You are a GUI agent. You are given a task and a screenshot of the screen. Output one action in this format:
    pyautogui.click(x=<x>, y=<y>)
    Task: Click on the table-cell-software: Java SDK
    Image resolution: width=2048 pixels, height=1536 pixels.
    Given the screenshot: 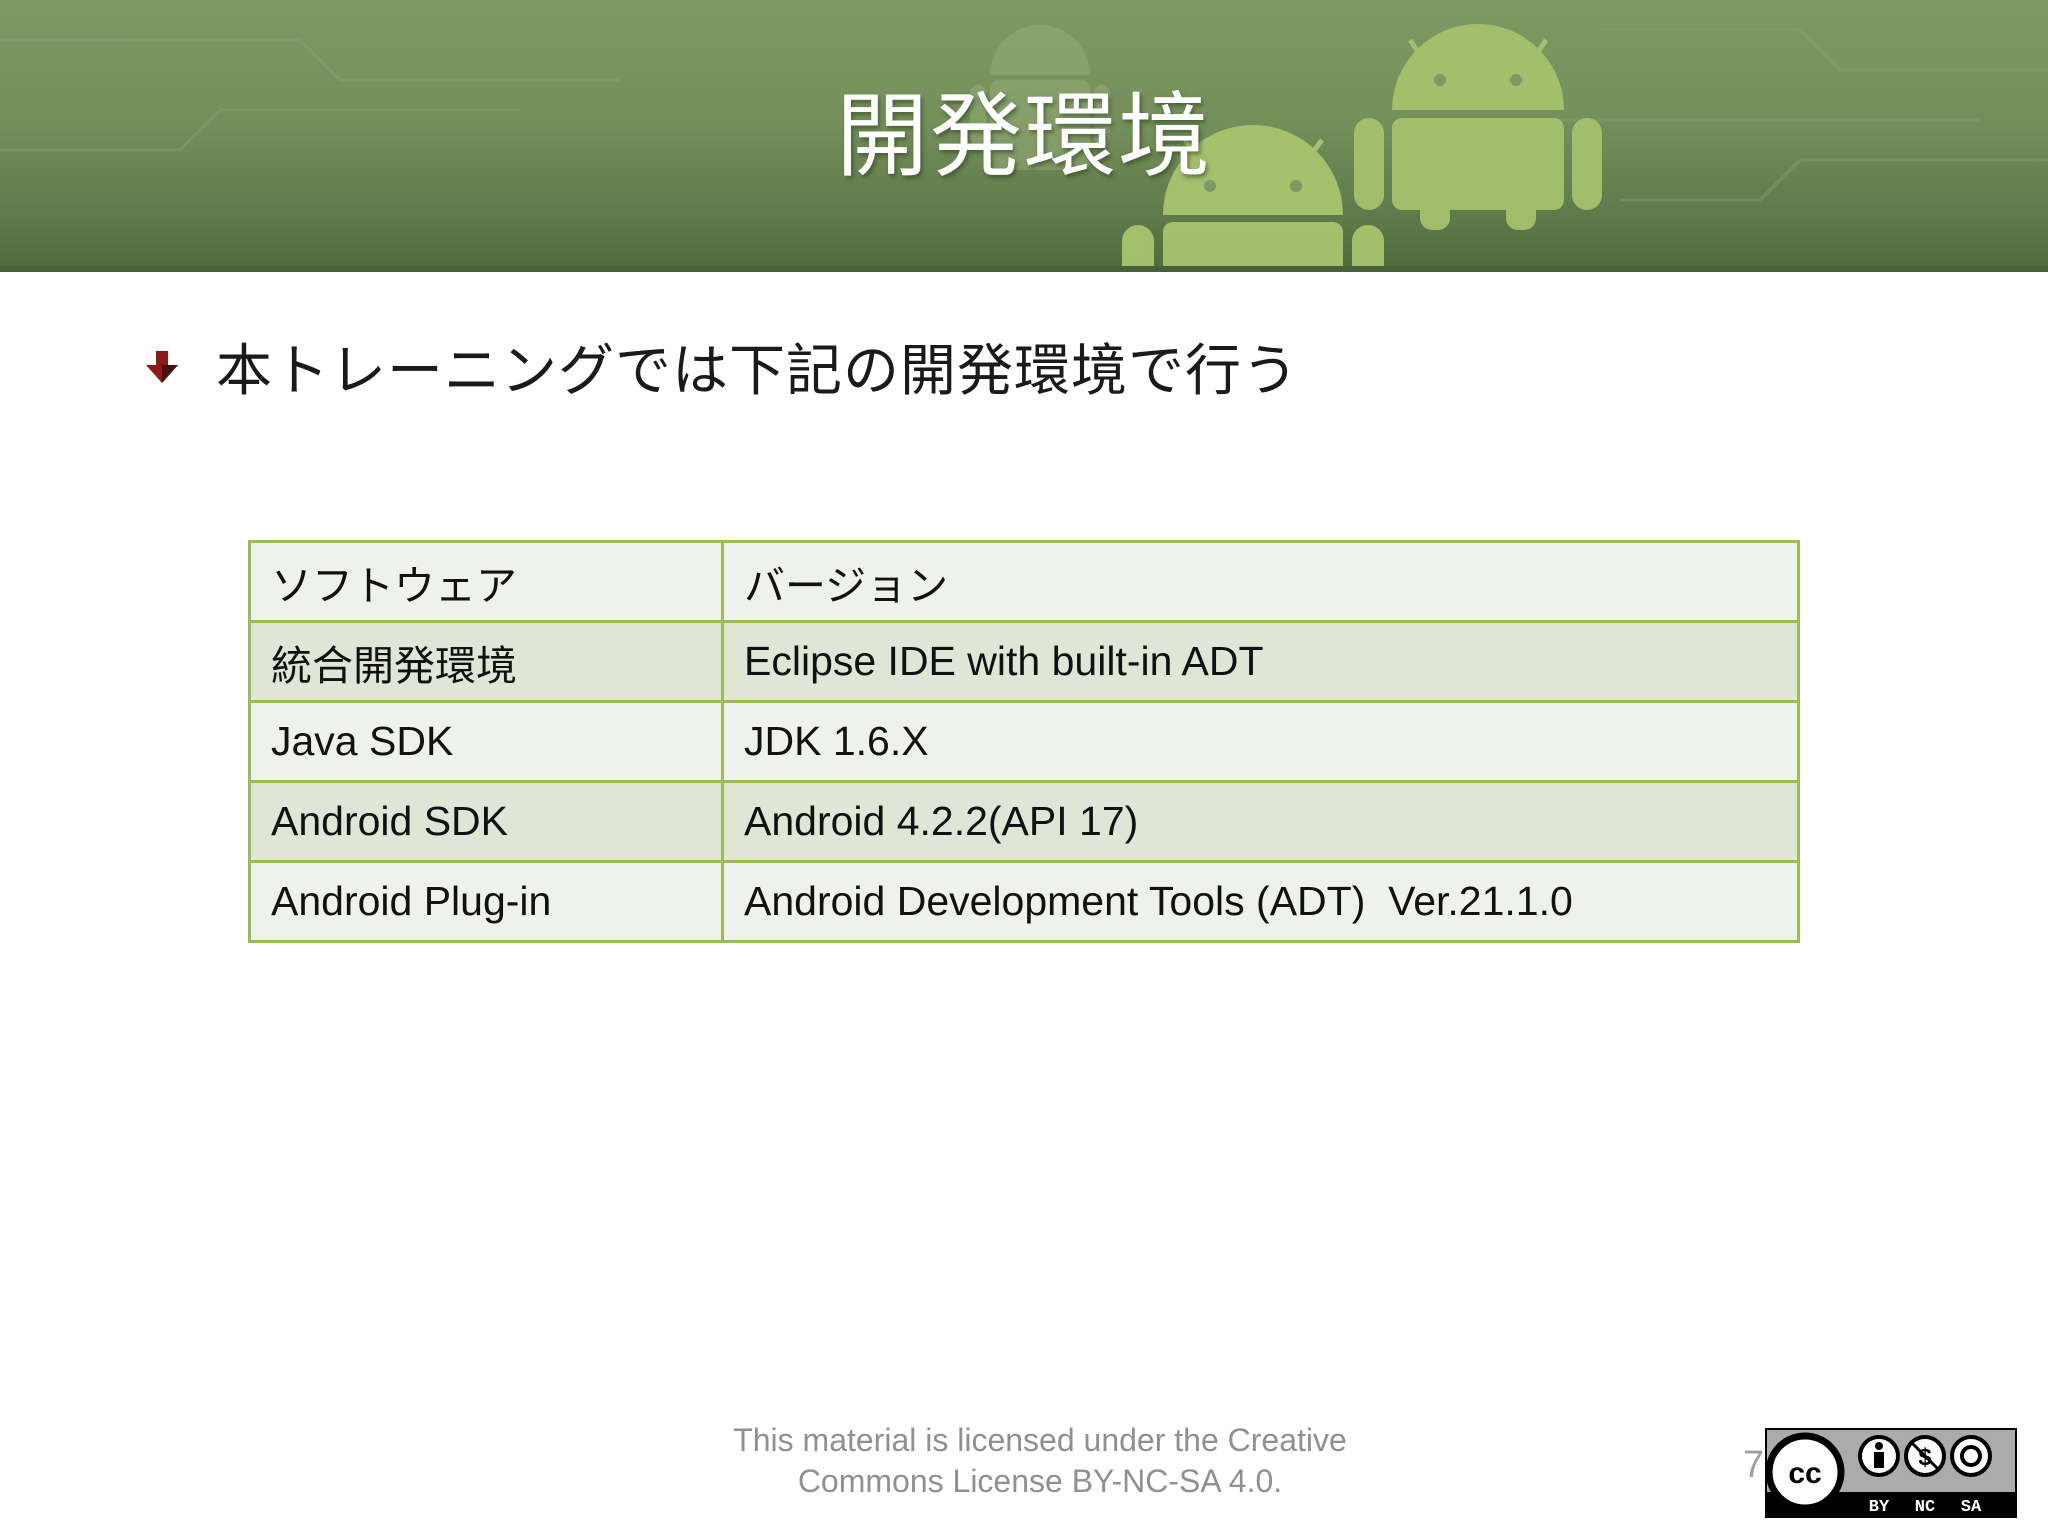 What is the action you would take?
    pyautogui.click(x=486, y=741)
    